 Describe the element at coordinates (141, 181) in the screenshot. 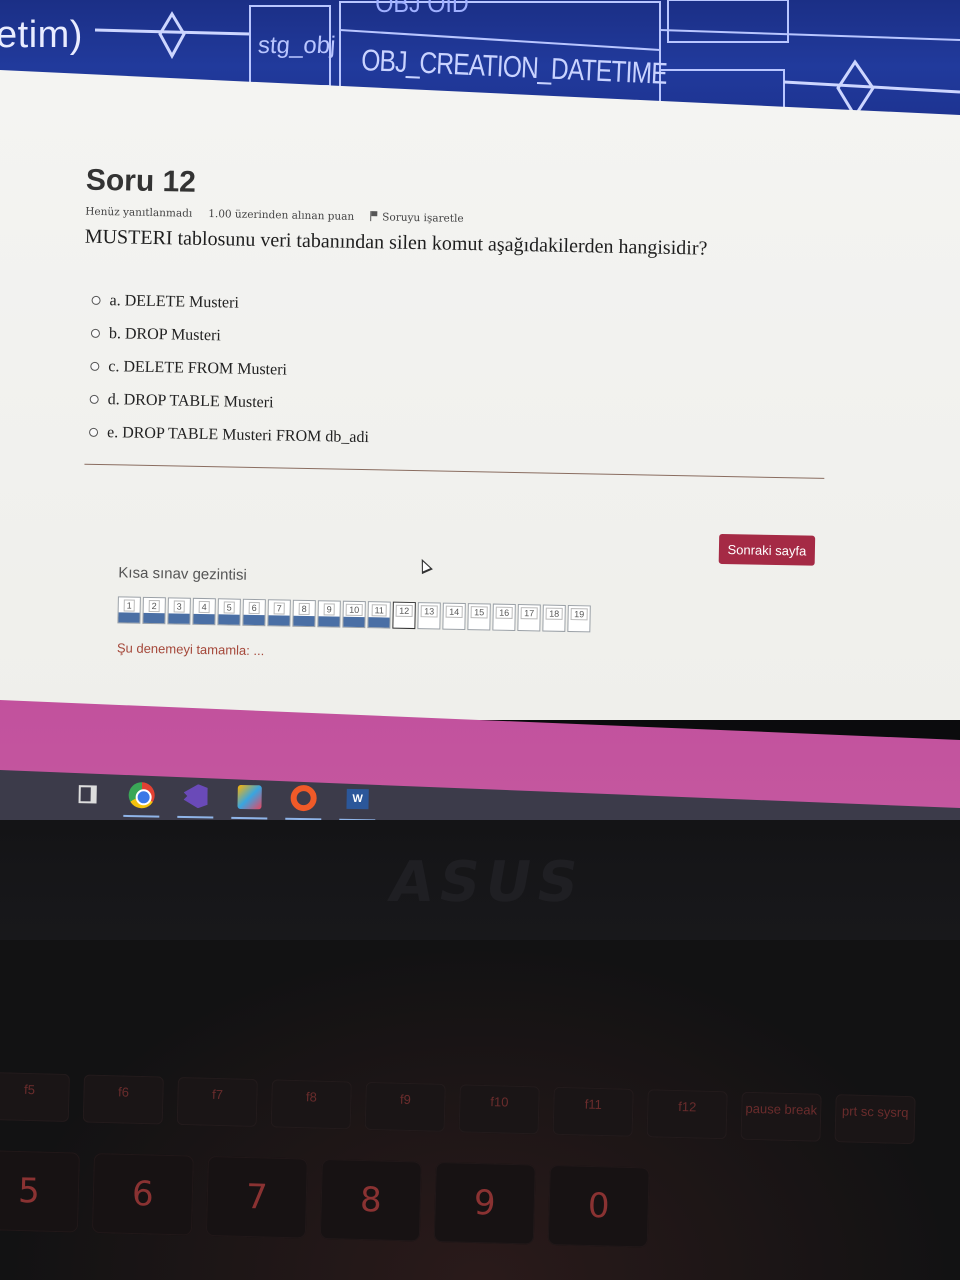

I see `question-title: Soru 12` at that location.